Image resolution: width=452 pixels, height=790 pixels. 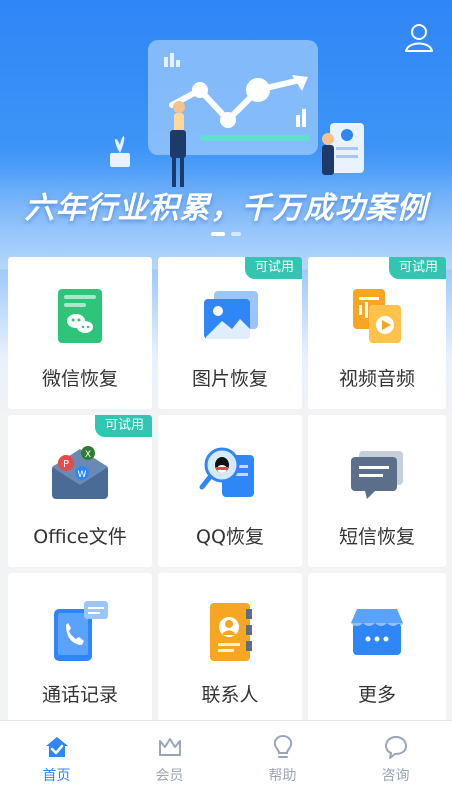 I want to click on feature-office-recovery: 可试用 P X W Office文件, so click(x=80, y=491).